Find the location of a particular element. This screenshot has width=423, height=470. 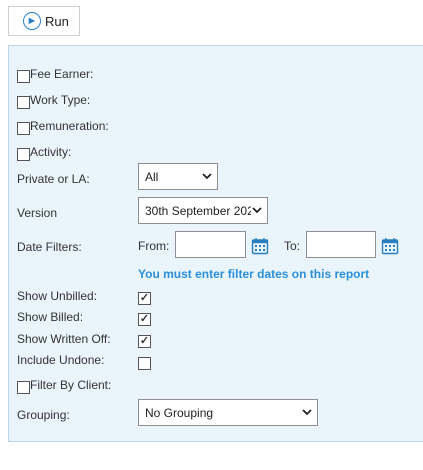

filter-by-client-filter: Filter By Client: is located at coordinates (220, 384).